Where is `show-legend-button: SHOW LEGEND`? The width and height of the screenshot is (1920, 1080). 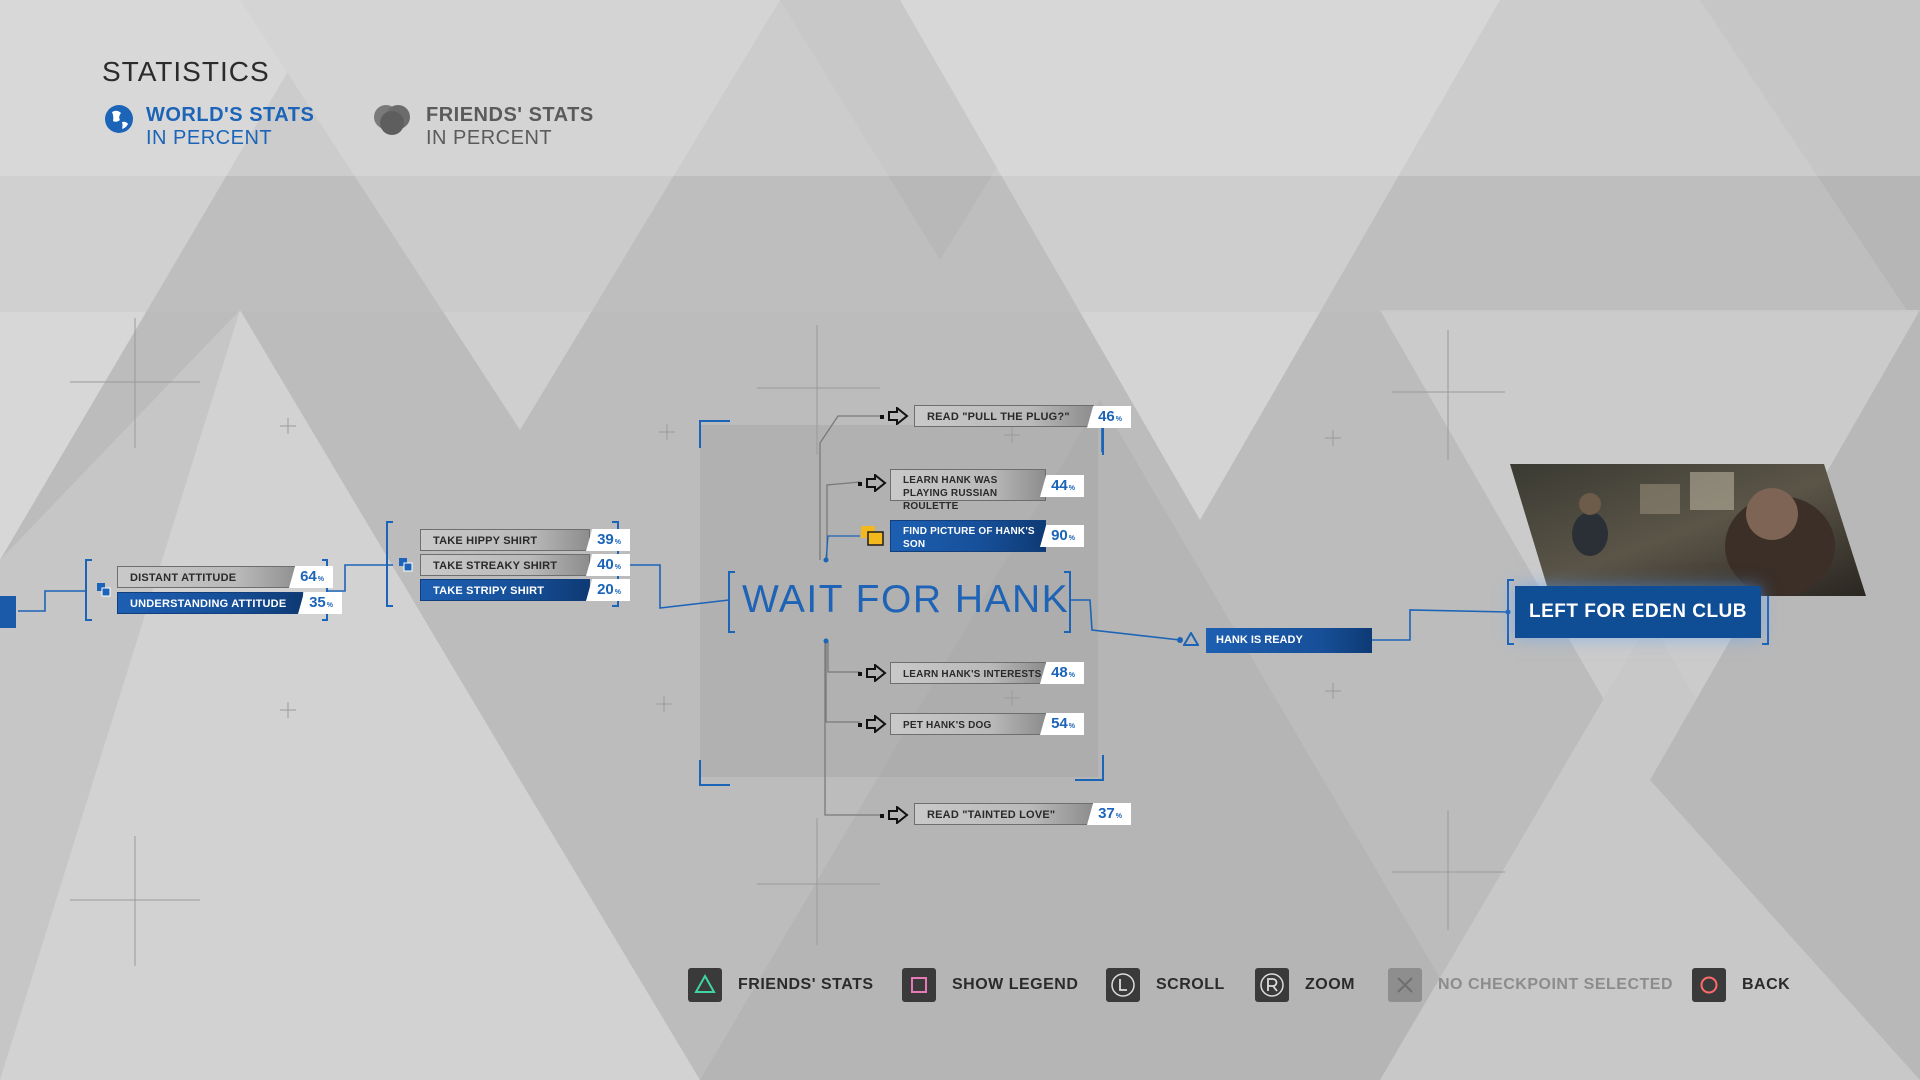 show-legend-button: SHOW LEGEND is located at coordinates (990, 985).